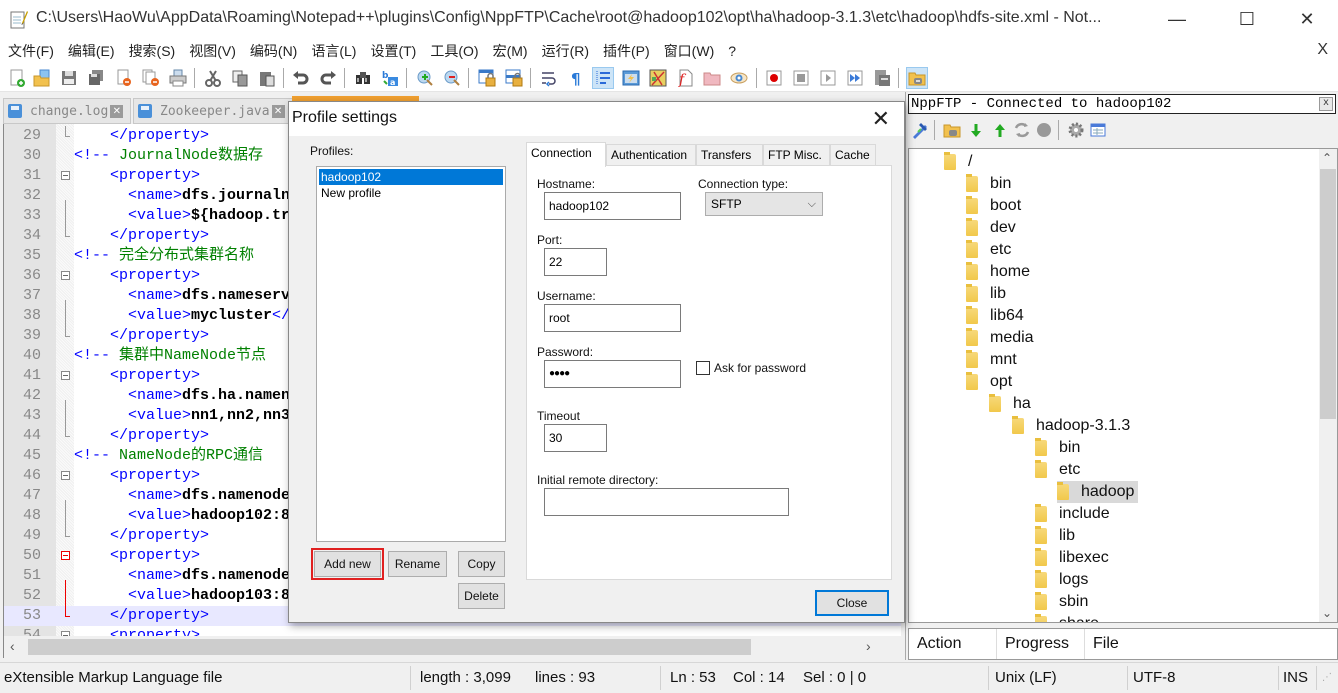  Describe the element at coordinates (855, 78) in the screenshot. I see `run-macro-multiple-icon` at that location.